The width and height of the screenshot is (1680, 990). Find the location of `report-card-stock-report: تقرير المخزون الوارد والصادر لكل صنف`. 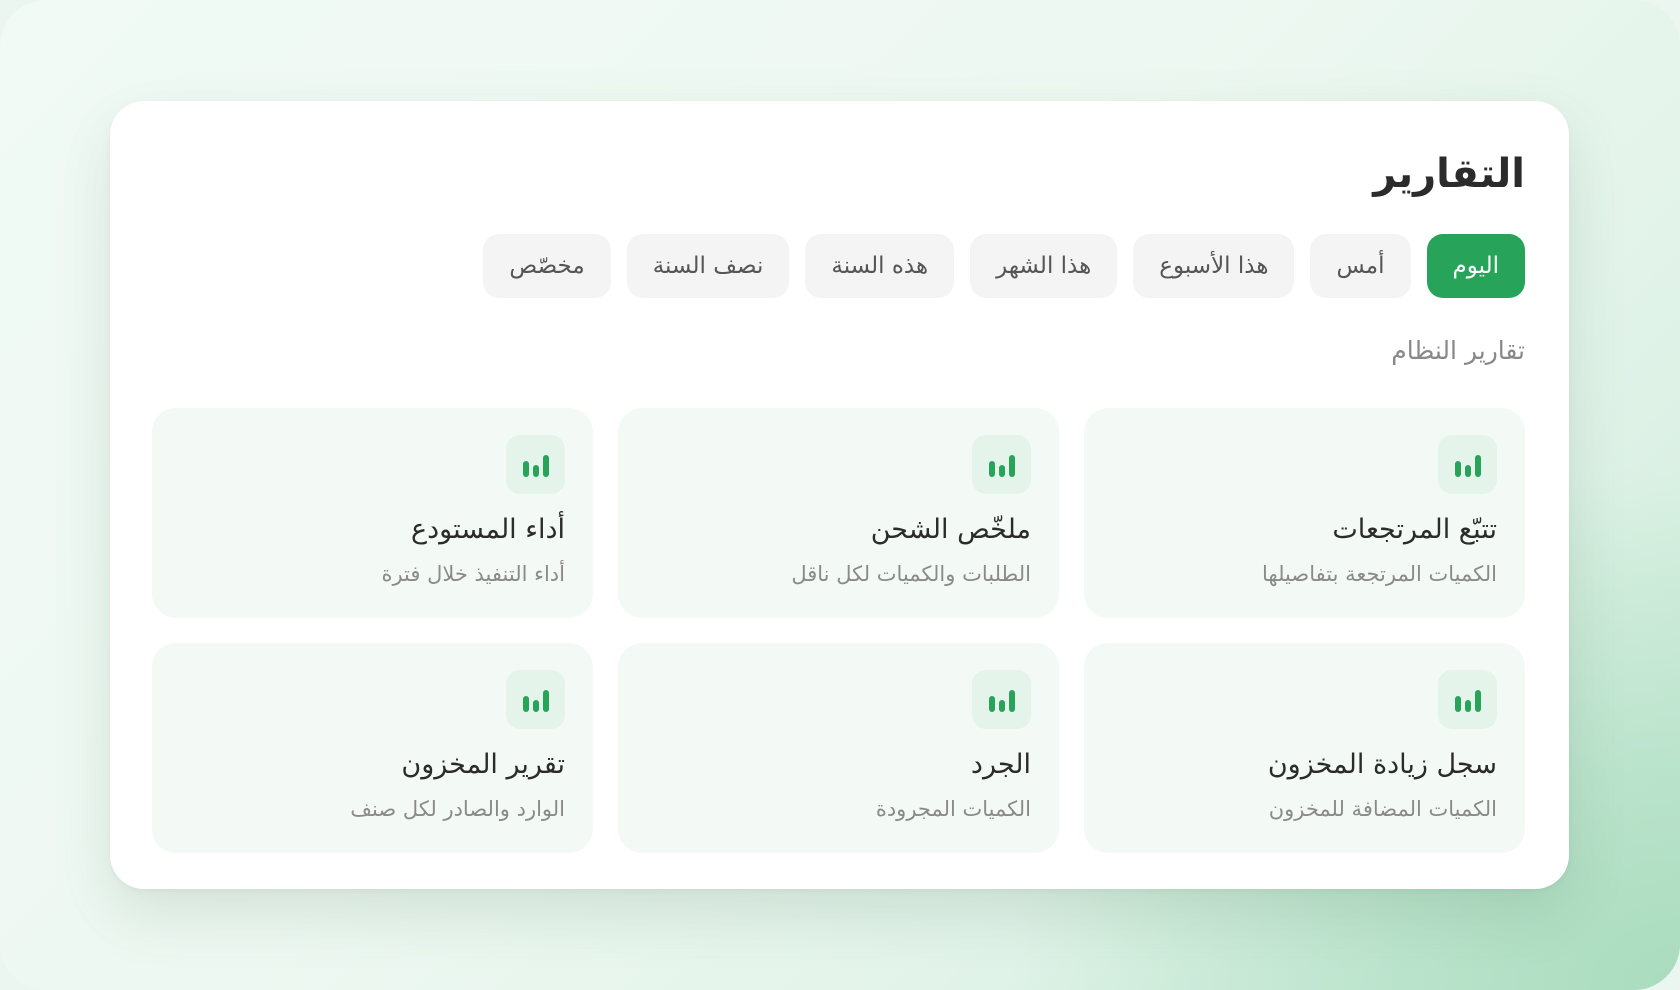

report-card-stock-report: تقرير المخزون الوارد والصادر لكل صنف is located at coordinates (372, 748).